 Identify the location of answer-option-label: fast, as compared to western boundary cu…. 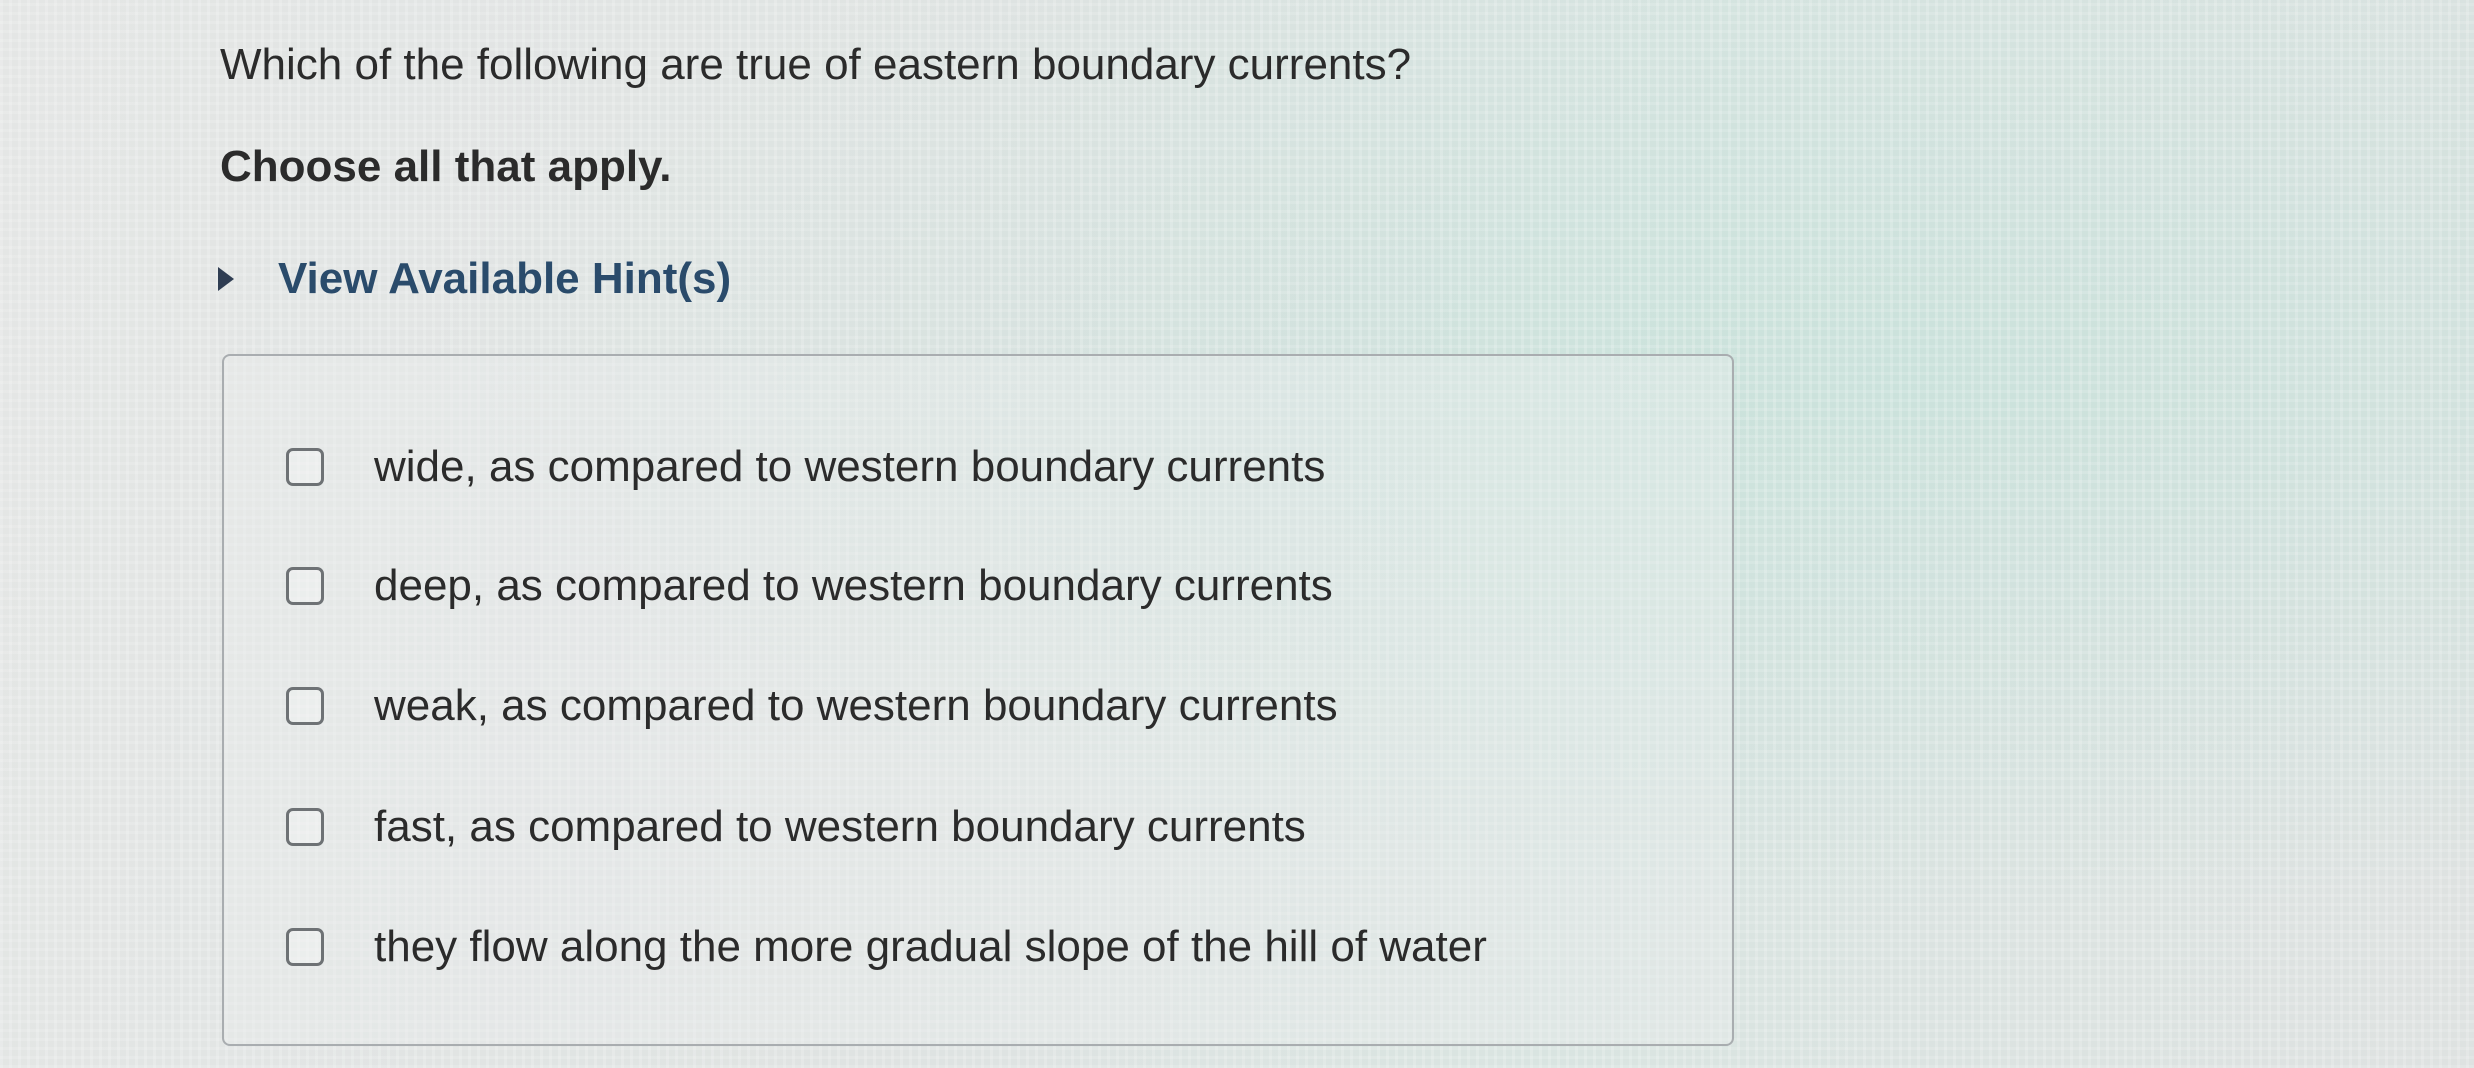
(840, 826).